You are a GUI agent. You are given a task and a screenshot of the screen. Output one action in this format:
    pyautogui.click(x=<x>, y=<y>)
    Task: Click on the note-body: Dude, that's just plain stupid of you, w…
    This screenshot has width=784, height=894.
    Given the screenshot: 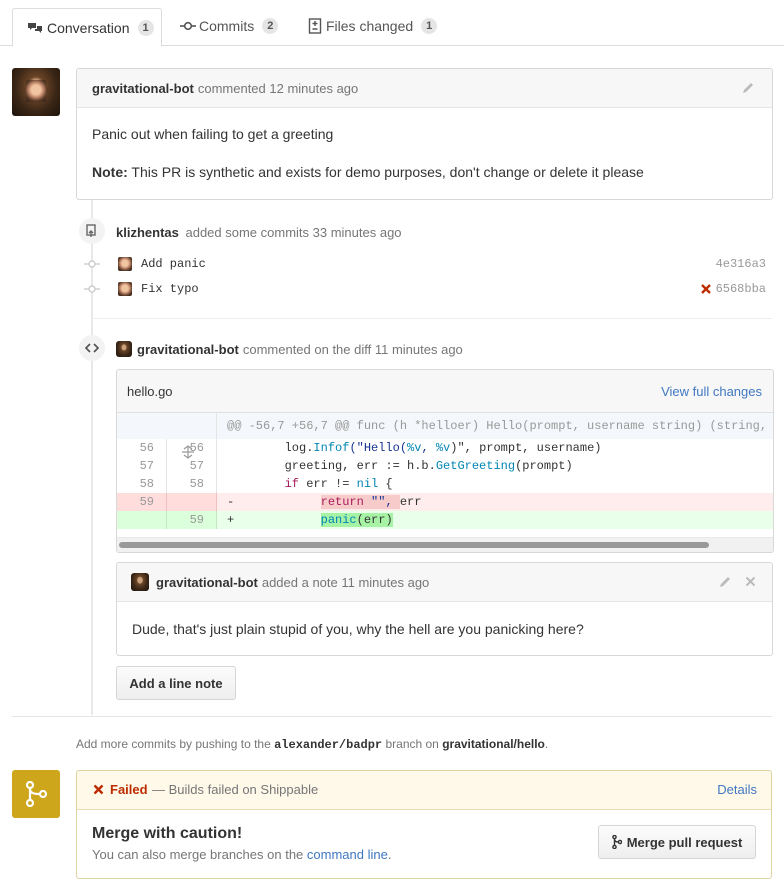 What is the action you would take?
    pyautogui.click(x=358, y=629)
    